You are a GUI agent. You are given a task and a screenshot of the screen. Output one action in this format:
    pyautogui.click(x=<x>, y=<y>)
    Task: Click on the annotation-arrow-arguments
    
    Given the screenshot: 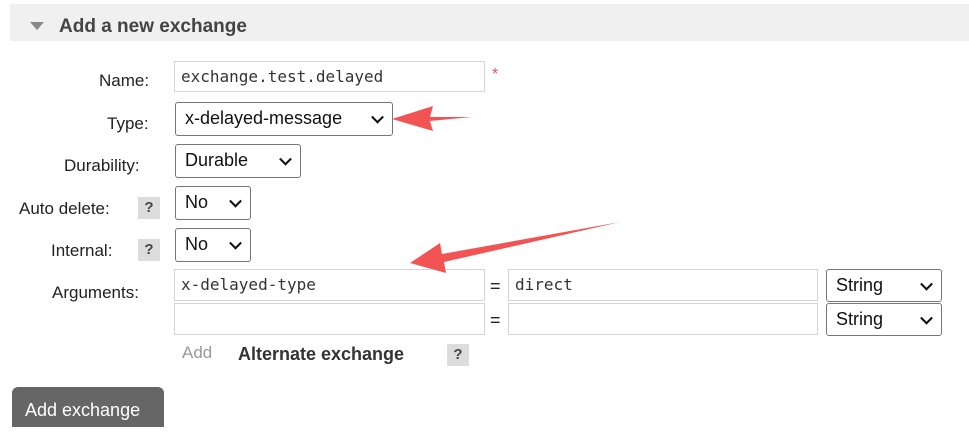 What is the action you would take?
    pyautogui.click(x=515, y=247)
    